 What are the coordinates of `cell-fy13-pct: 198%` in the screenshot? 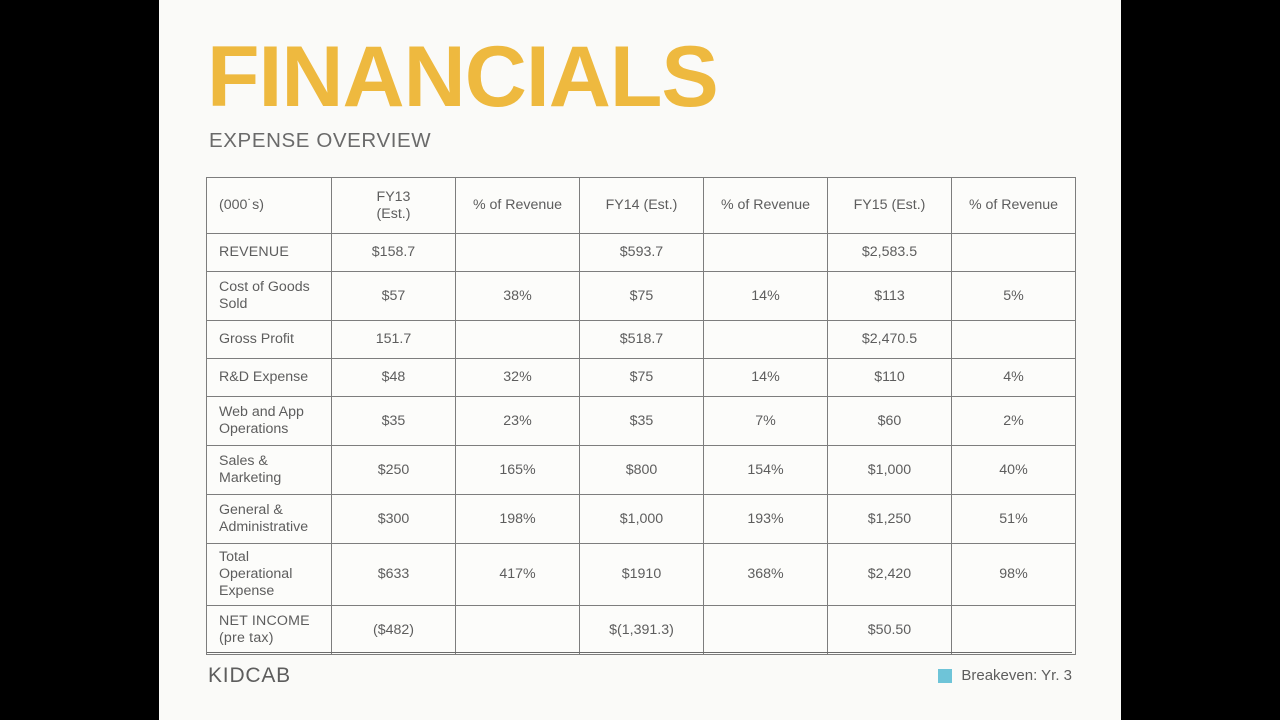 It's located at (517, 519).